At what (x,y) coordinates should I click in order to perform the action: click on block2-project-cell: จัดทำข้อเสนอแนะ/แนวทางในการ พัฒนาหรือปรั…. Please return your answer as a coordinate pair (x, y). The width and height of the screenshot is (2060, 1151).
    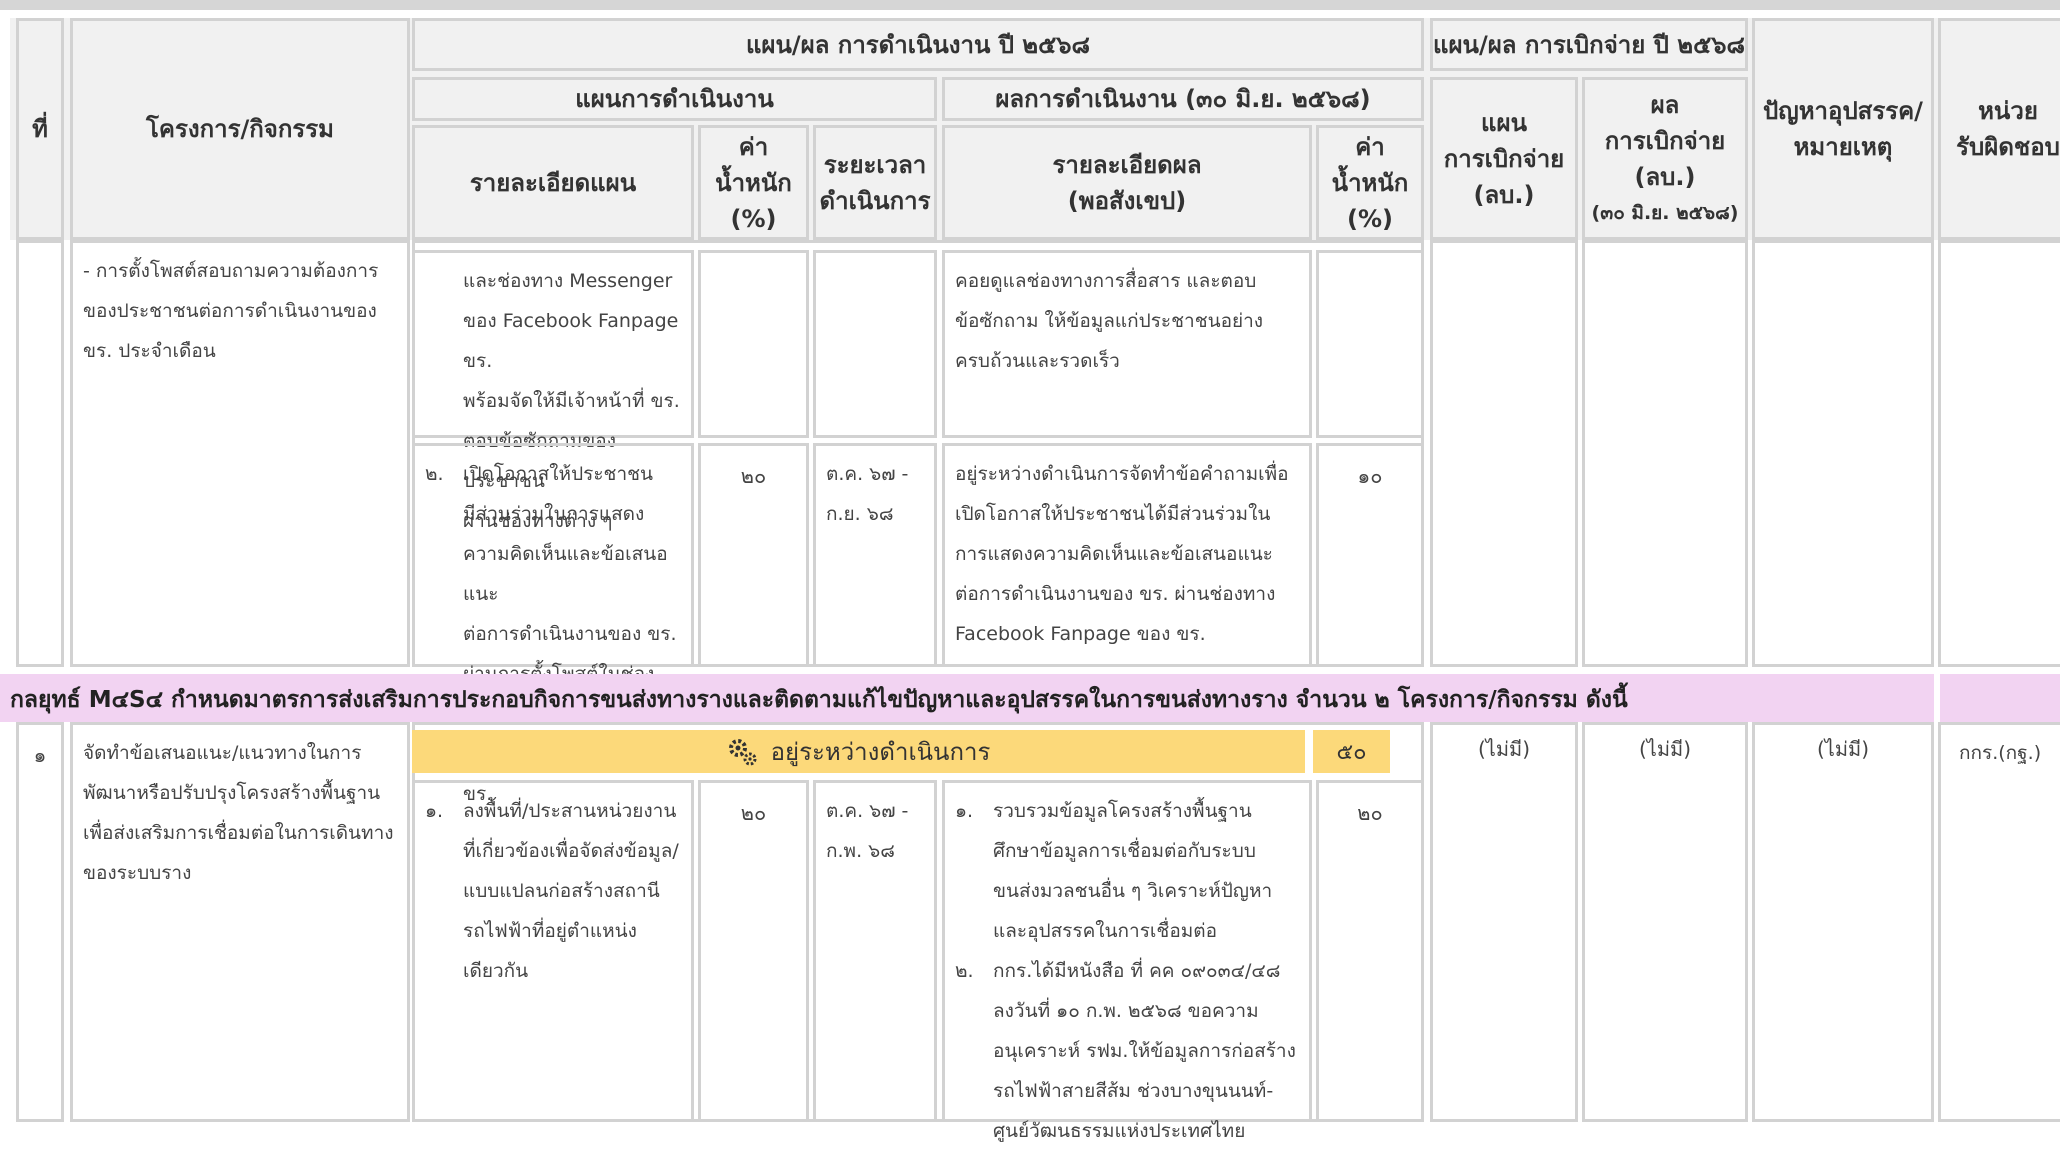
    Looking at the image, I should click on (240, 922).